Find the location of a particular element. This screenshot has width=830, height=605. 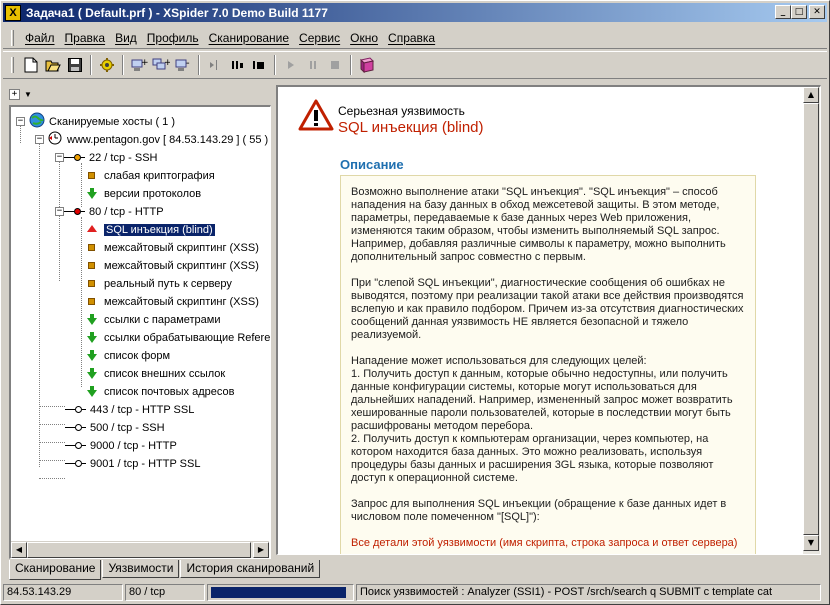

tree-port-80: − 80 / tcp - HTTP is located at coordinates (109, 211).